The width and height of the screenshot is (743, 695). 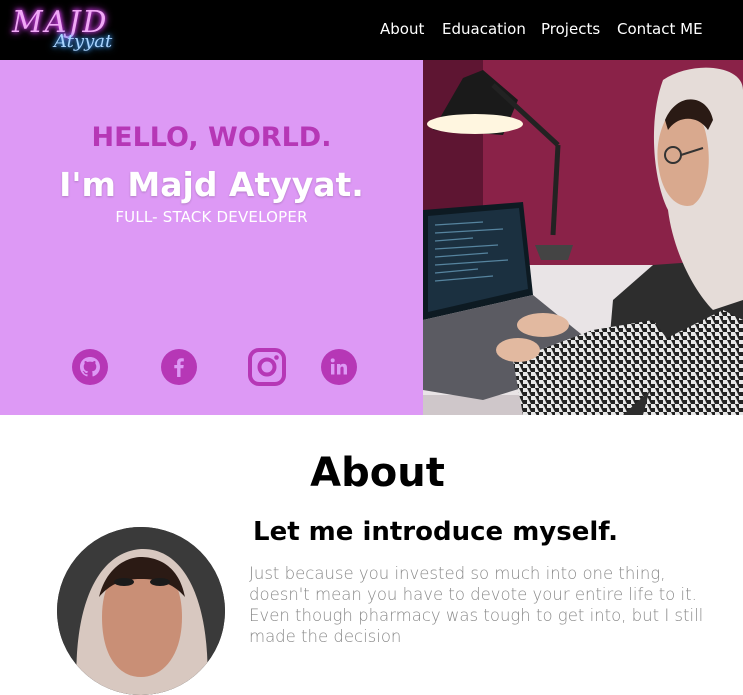 What do you see at coordinates (377, 473) in the screenshot?
I see `about-section-title: About` at bounding box center [377, 473].